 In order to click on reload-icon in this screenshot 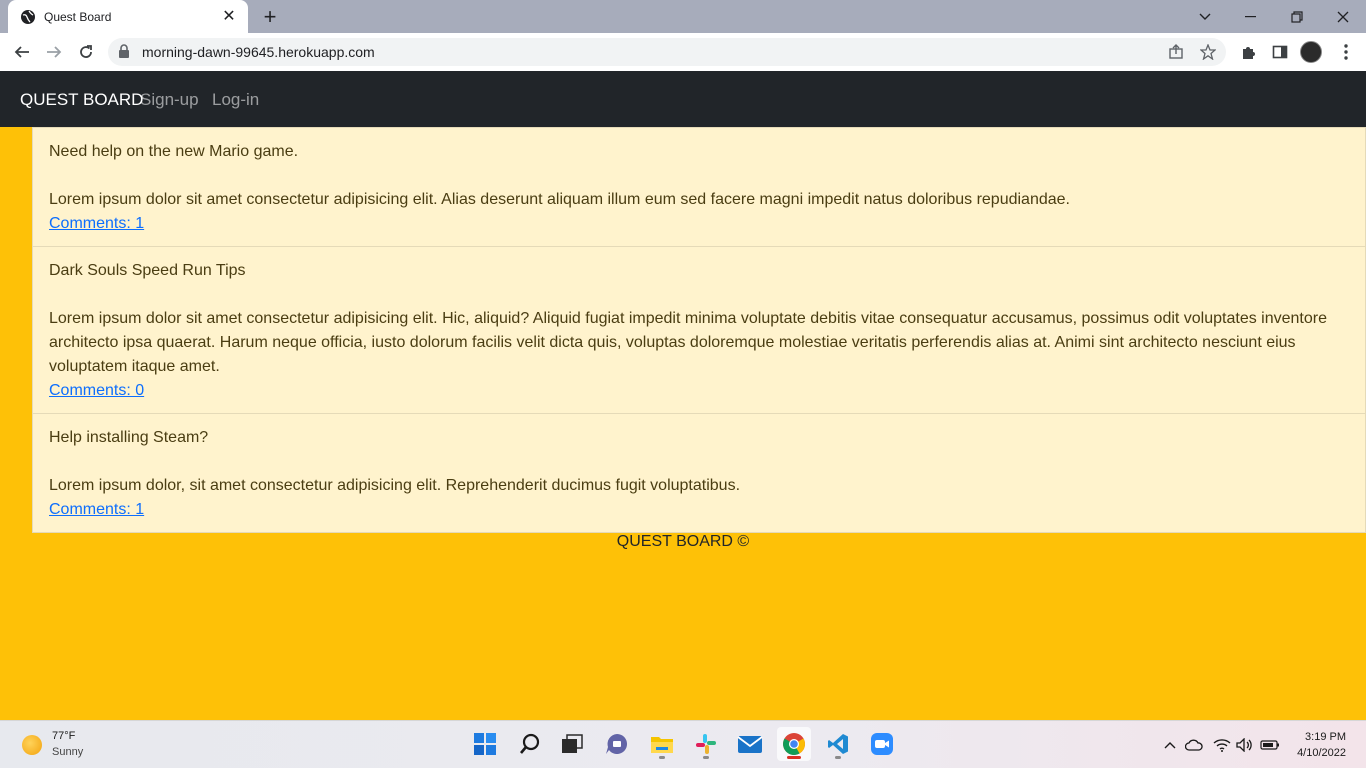, I will do `click(86, 52)`.